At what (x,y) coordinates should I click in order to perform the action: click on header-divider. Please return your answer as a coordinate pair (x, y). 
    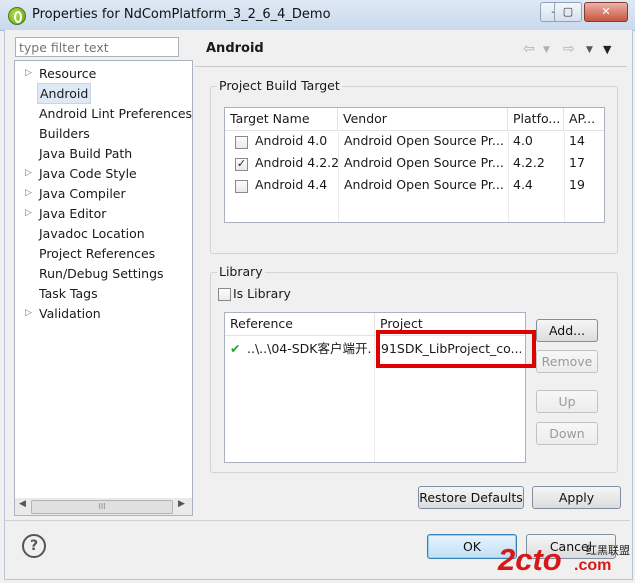
    Looking at the image, I should click on (411, 66).